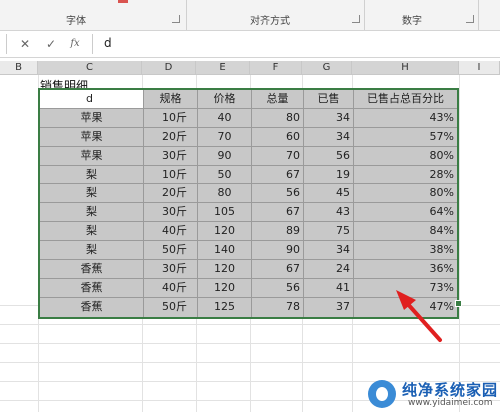  What do you see at coordinates (450, 403) in the screenshot?
I see `watermark-url: www.yidaimei.com` at bounding box center [450, 403].